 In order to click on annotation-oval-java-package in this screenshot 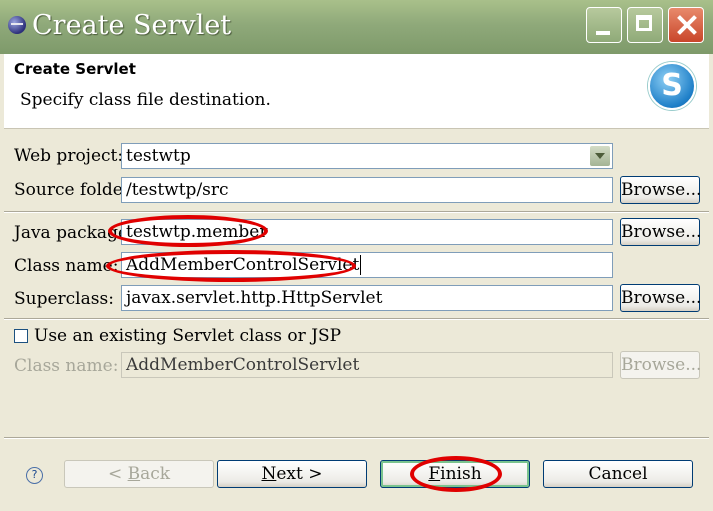, I will do `click(188, 231)`.